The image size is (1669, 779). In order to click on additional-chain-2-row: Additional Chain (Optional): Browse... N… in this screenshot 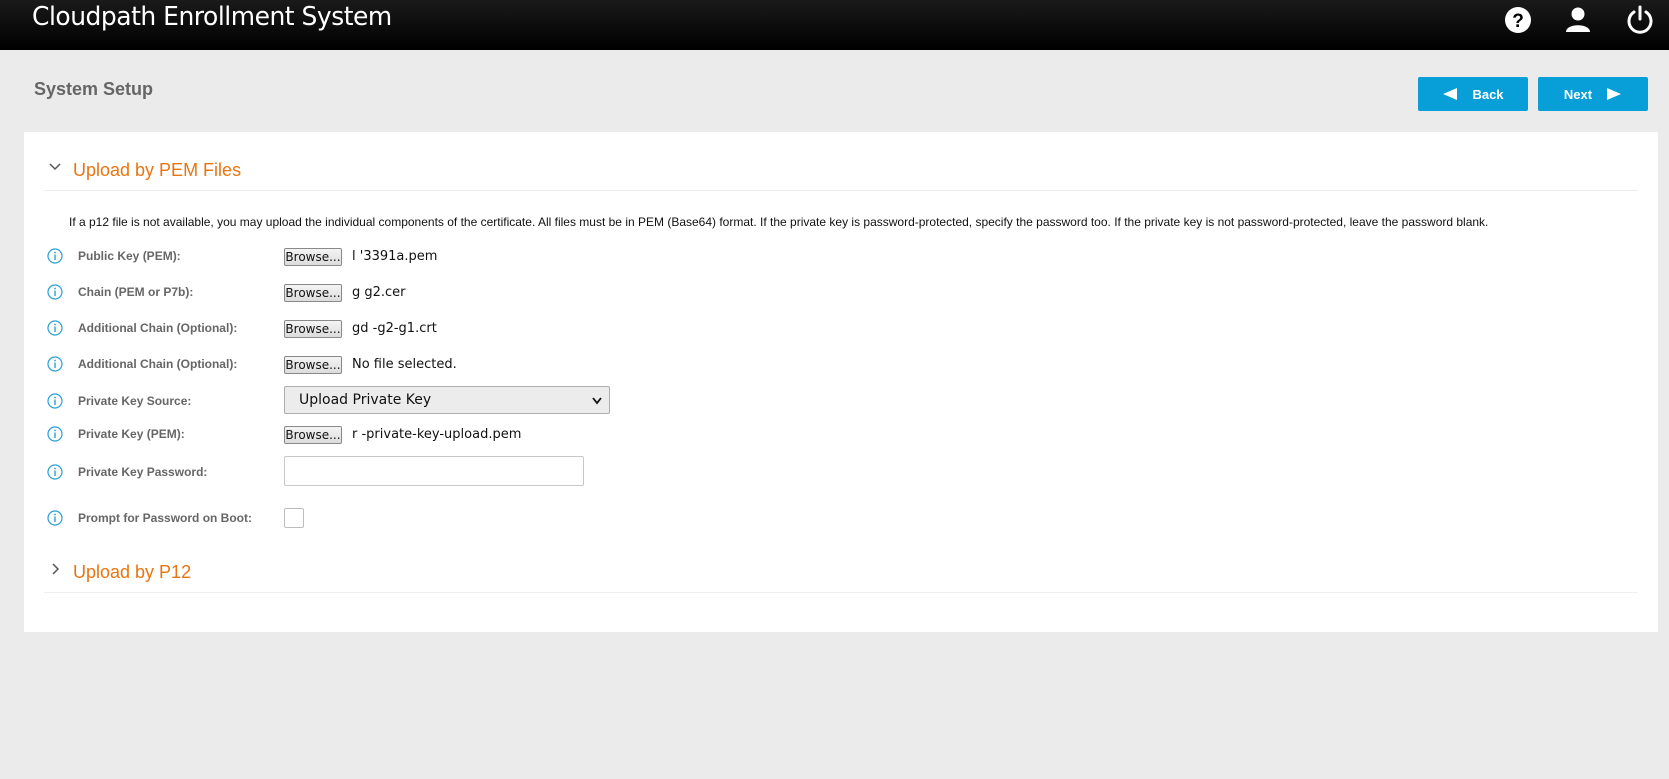, I will do `click(841, 365)`.